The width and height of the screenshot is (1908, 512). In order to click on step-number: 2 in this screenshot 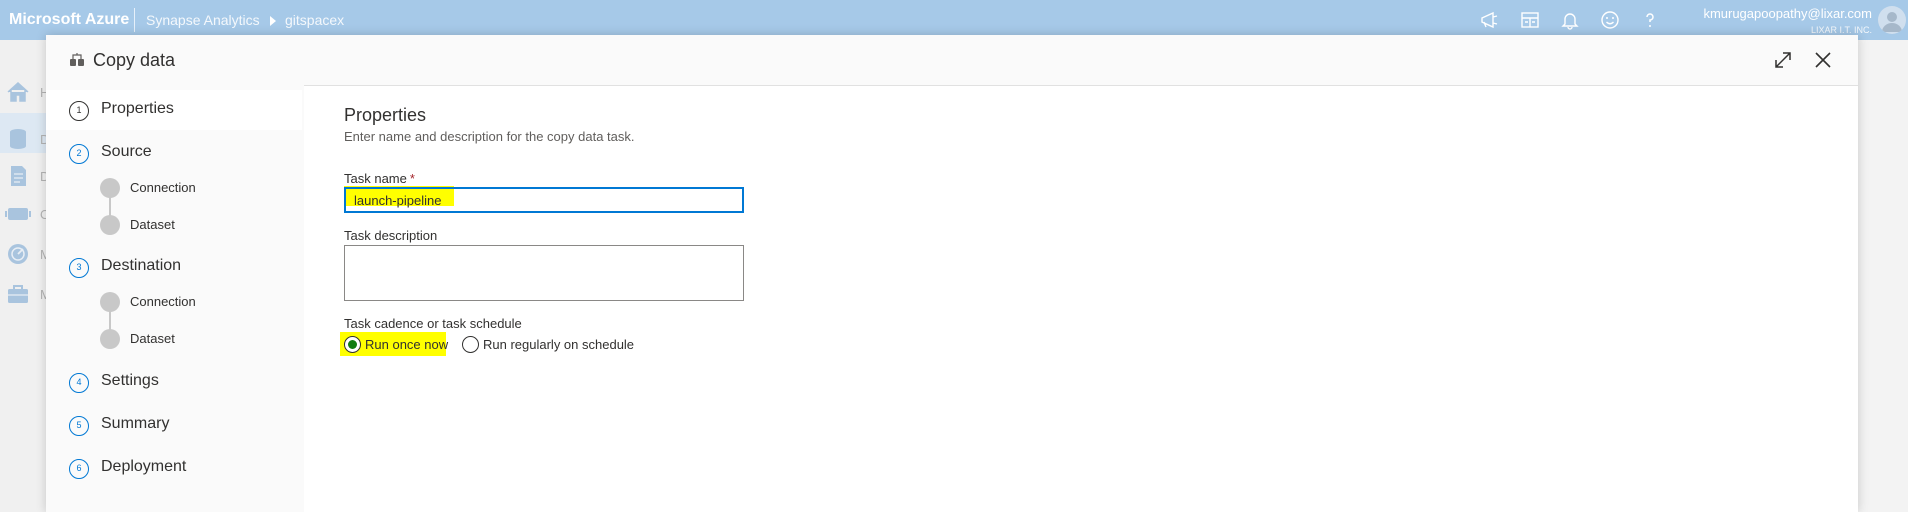, I will do `click(79, 154)`.